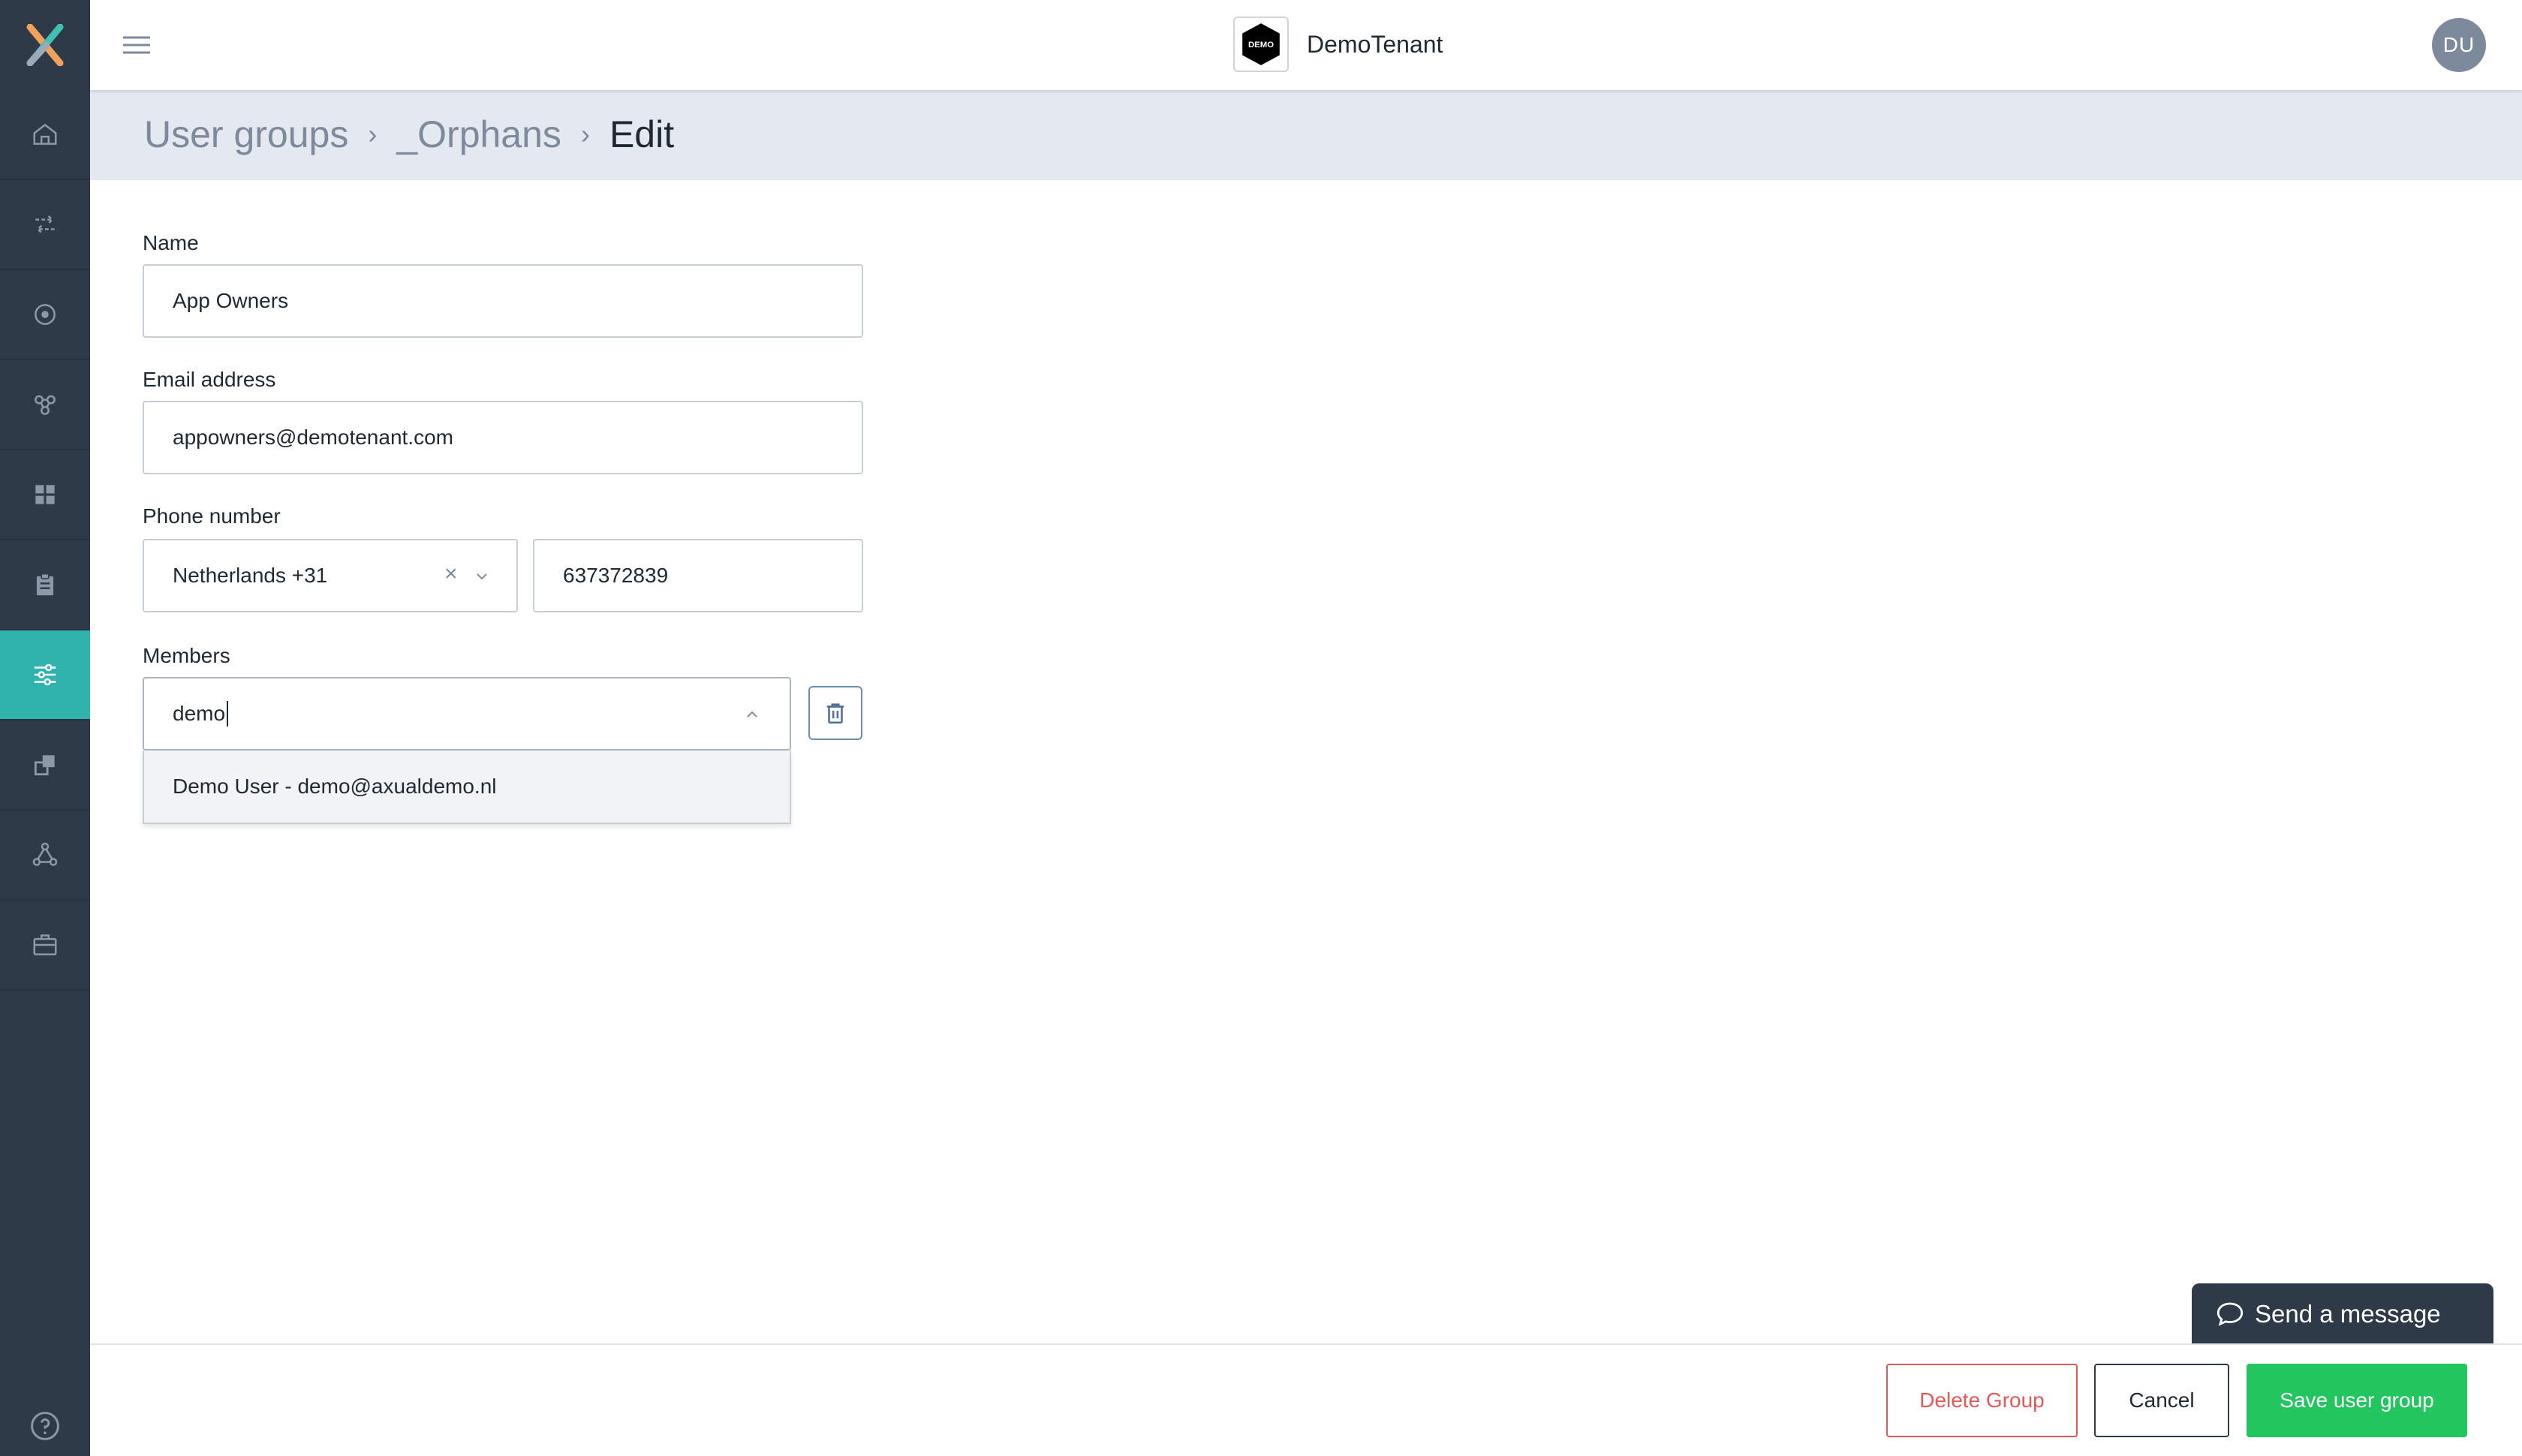 The width and height of the screenshot is (2522, 1456). I want to click on dashboard-icon, so click(45, 494).